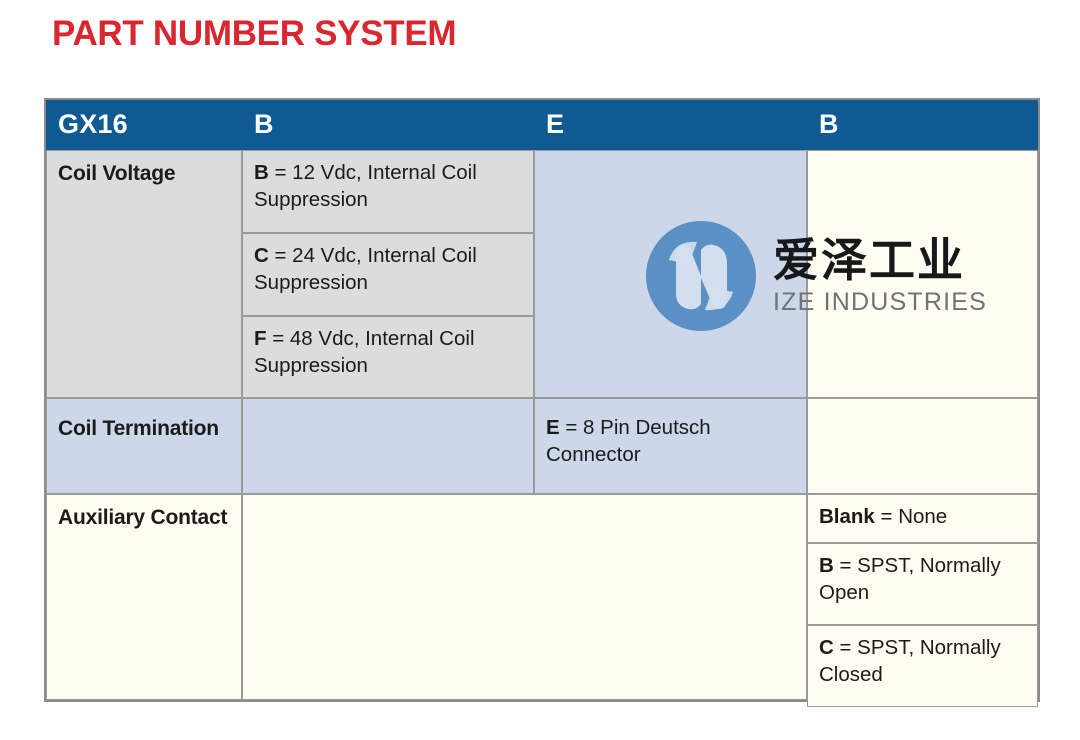 This screenshot has height=740, width=1080. I want to click on option-coil-voltage-c: C = 24 Vdc, Internal Coil Suppression, so click(388, 274).